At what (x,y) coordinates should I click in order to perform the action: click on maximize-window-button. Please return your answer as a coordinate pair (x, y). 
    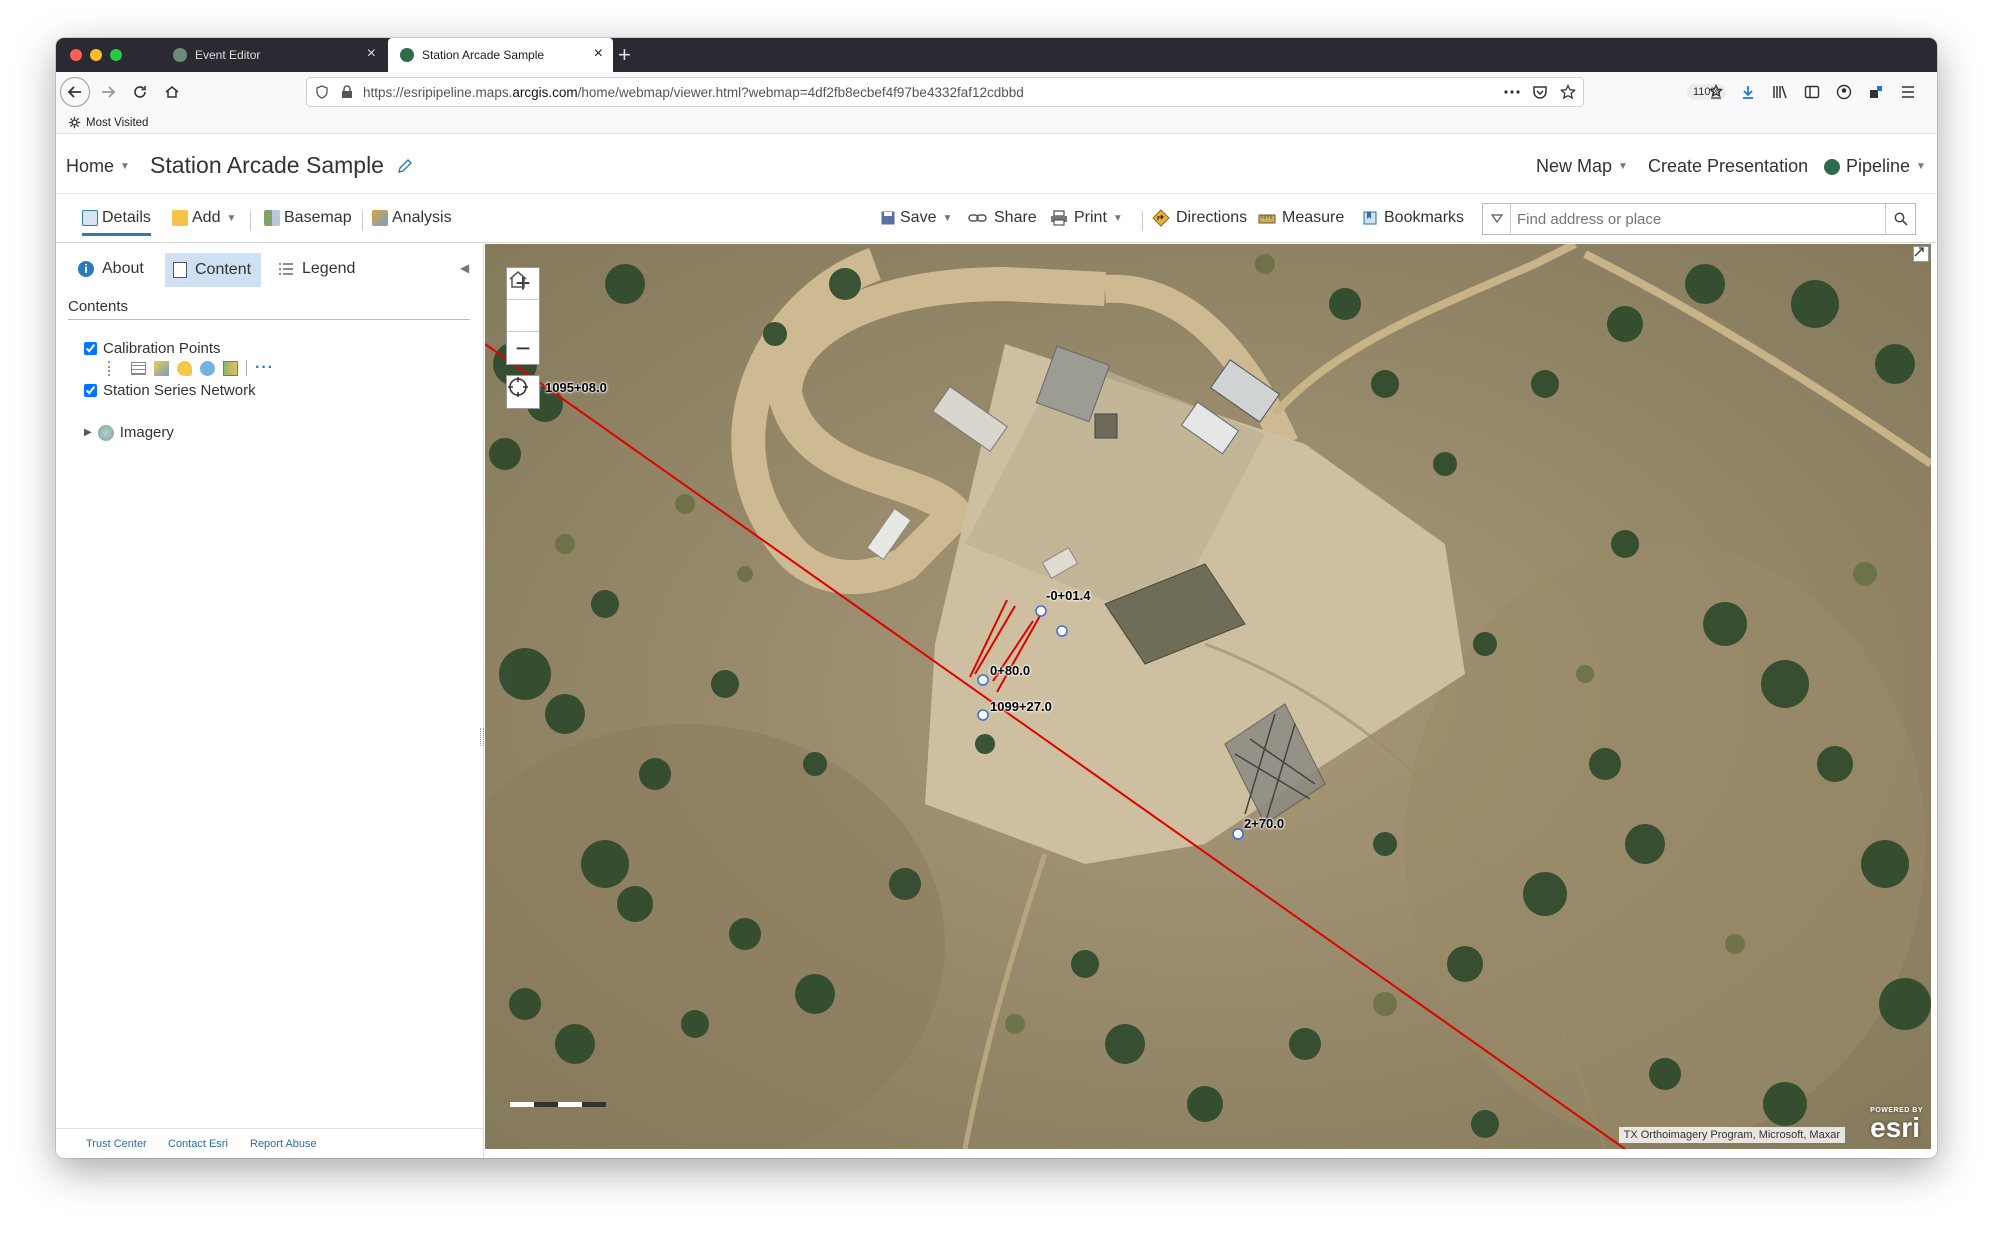
    Looking at the image, I should click on (116, 55).